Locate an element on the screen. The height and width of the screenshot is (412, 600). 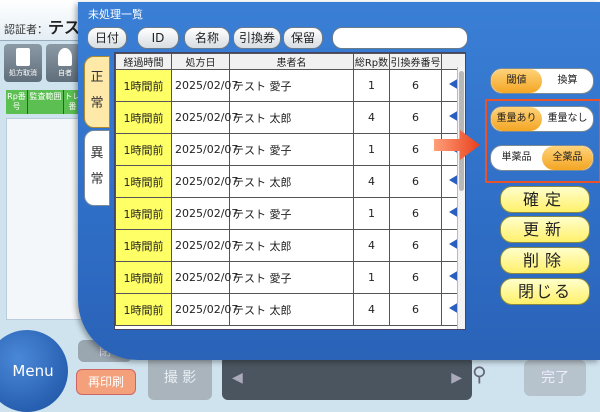
column-rp-number: Rp番号 is located at coordinates (17, 102).